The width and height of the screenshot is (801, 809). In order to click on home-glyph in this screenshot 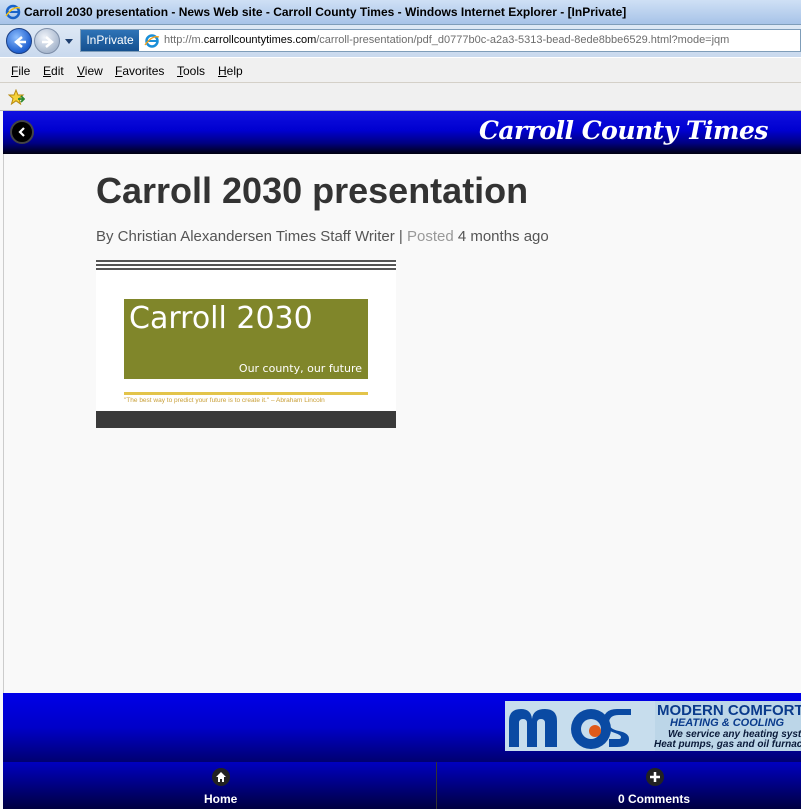, I will do `click(221, 777)`.